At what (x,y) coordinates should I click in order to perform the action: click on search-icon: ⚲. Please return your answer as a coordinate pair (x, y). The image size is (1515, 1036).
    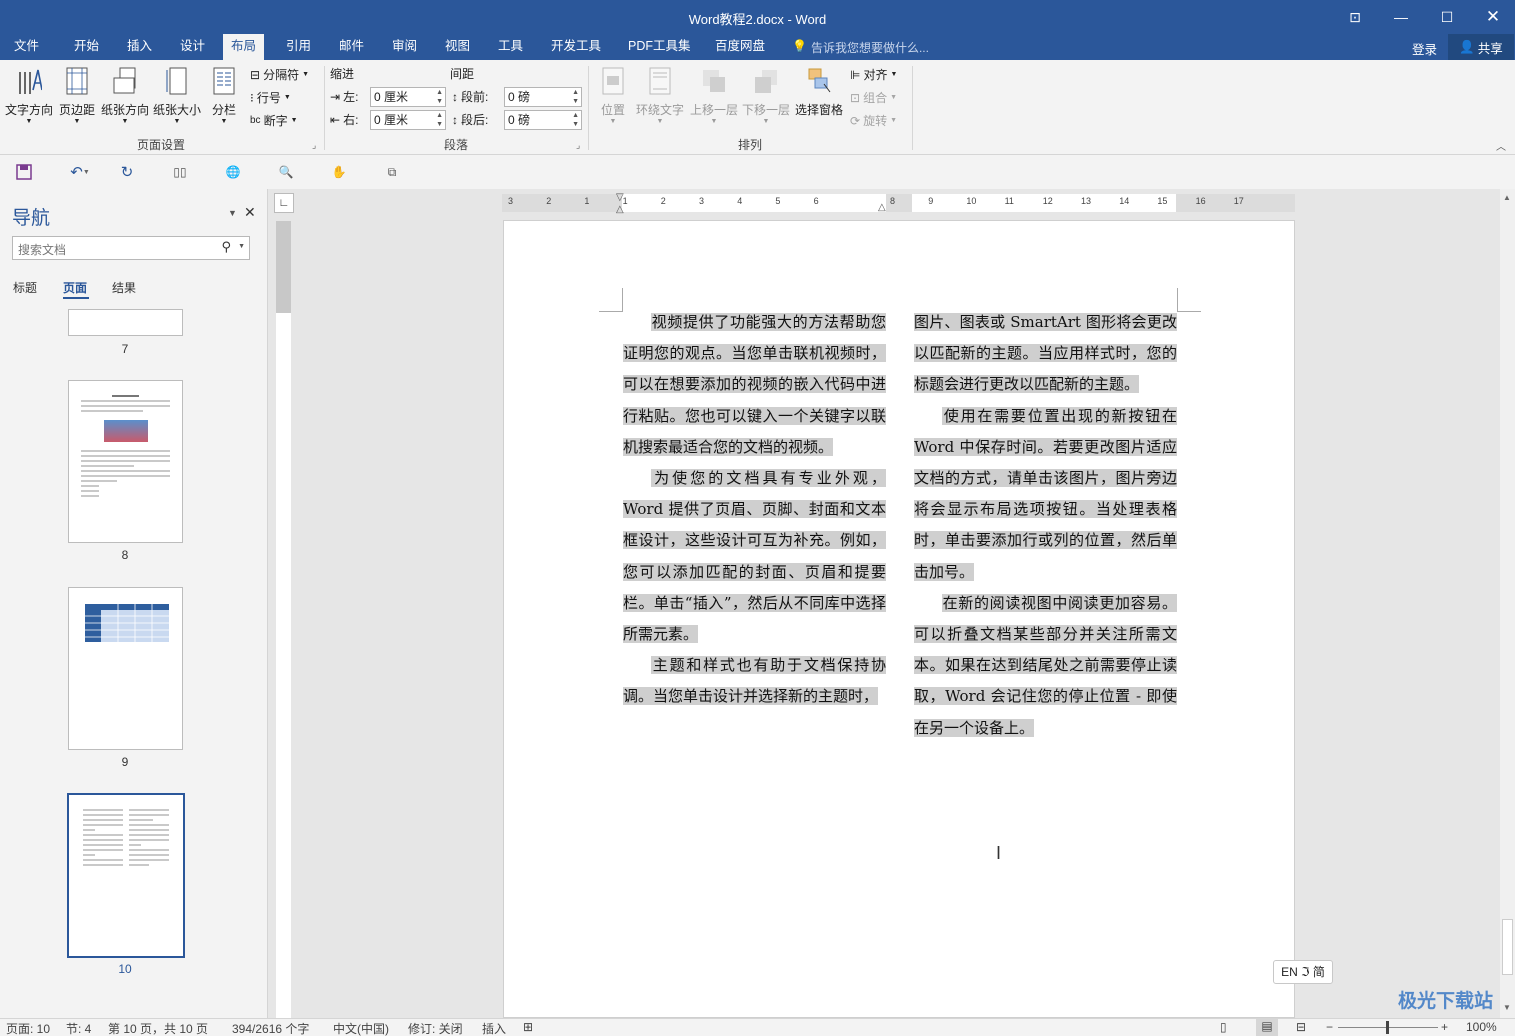
    Looking at the image, I should click on (226, 247).